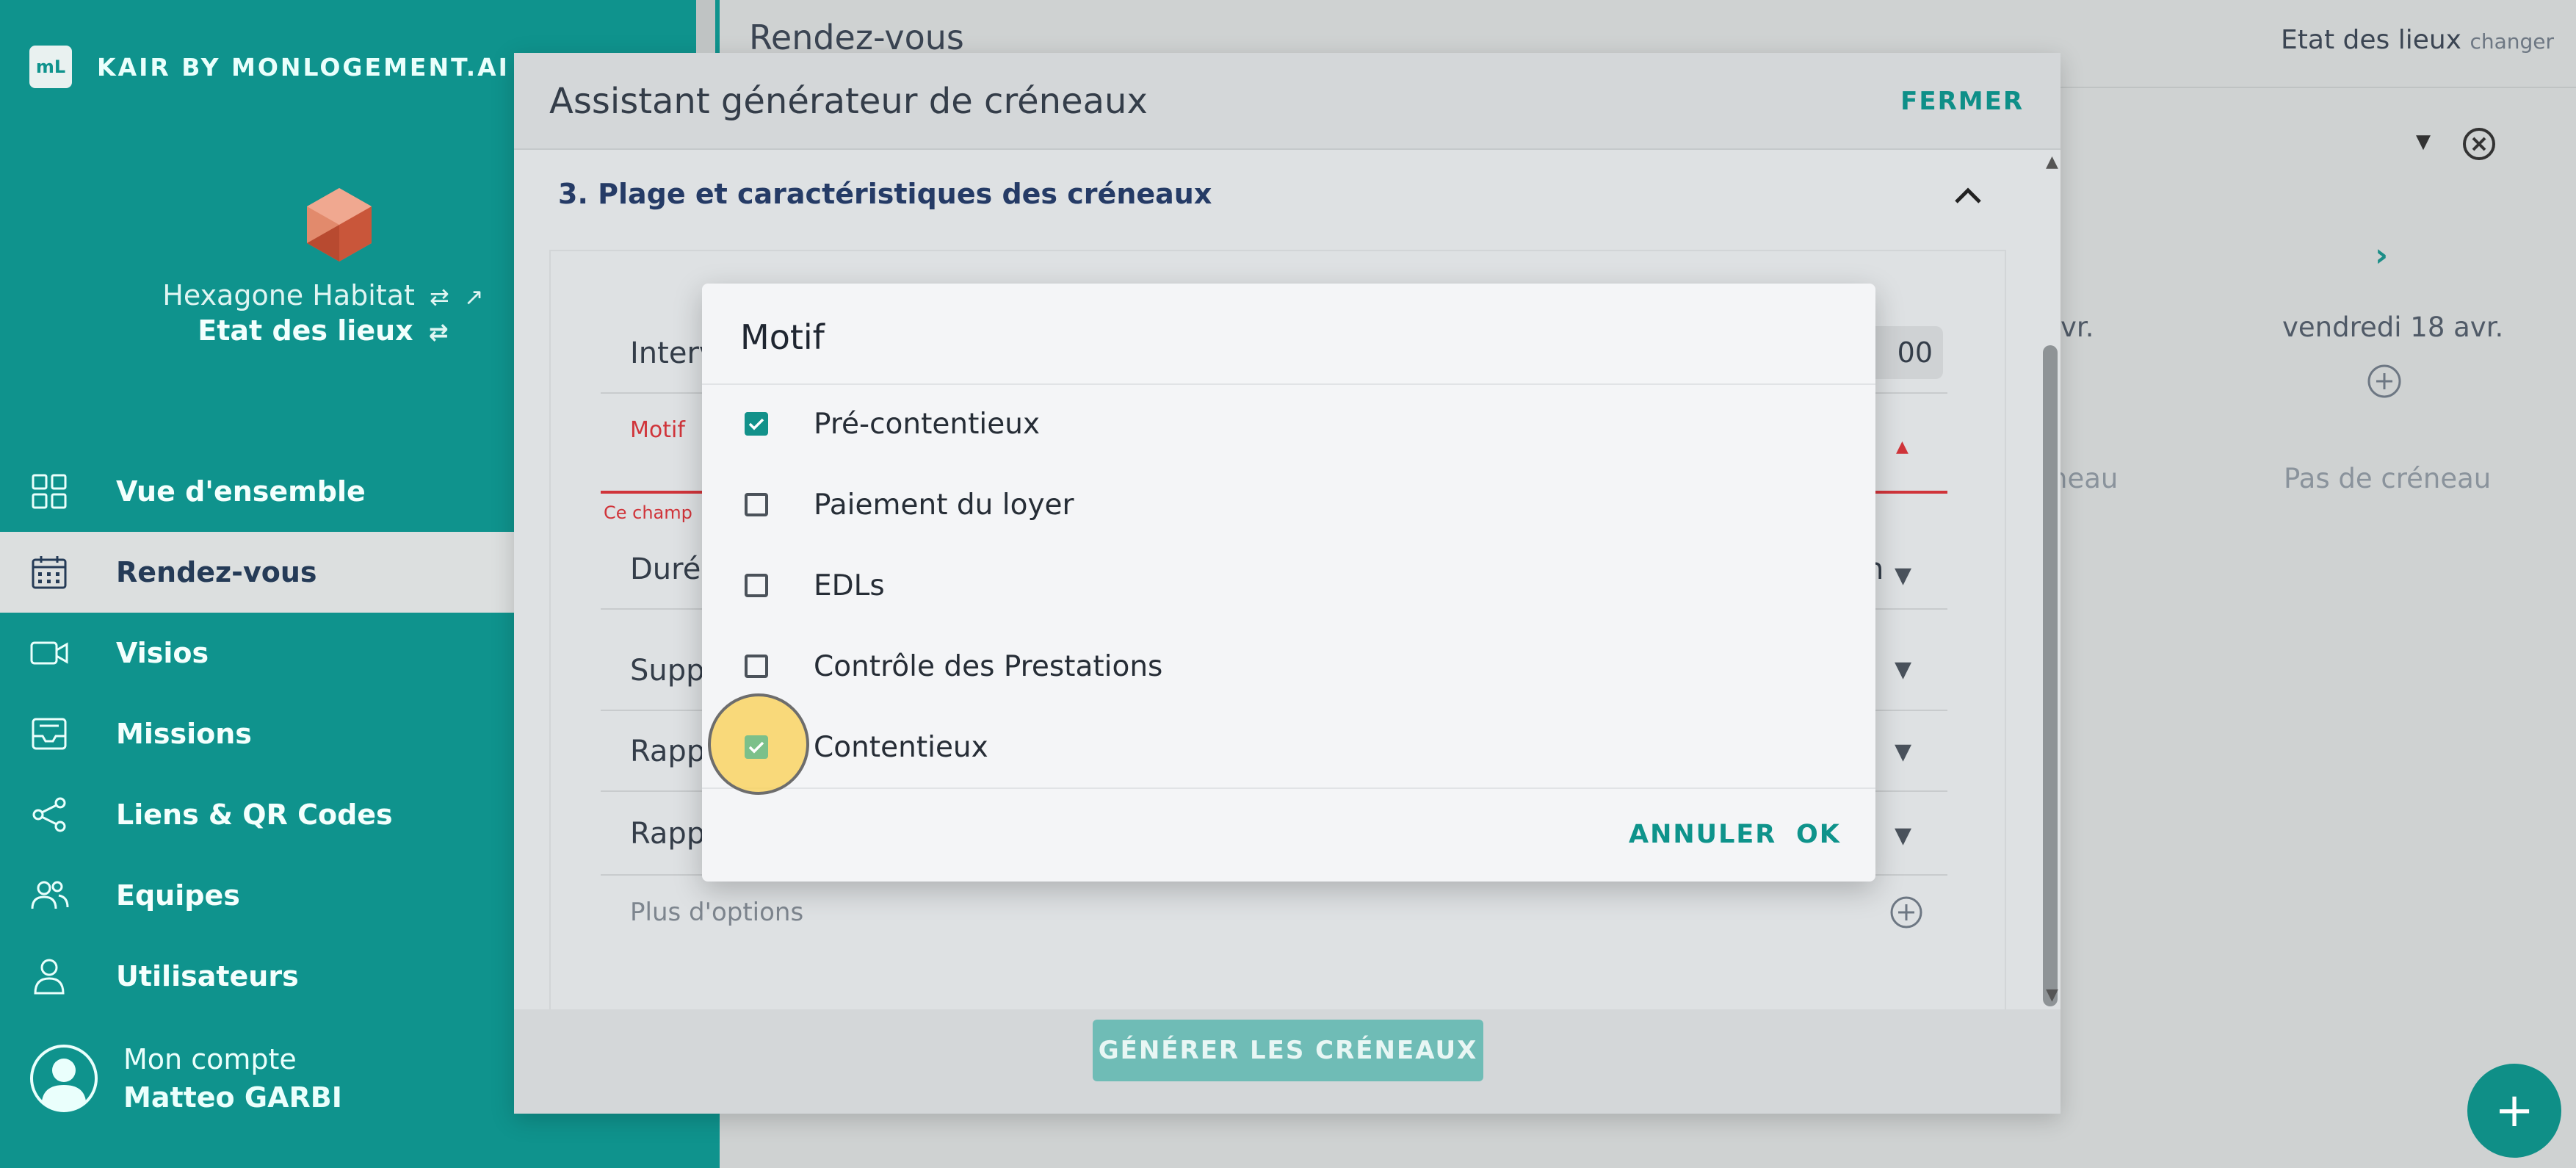 The width and height of the screenshot is (2576, 1168). I want to click on add-circle-icon, so click(1906, 912).